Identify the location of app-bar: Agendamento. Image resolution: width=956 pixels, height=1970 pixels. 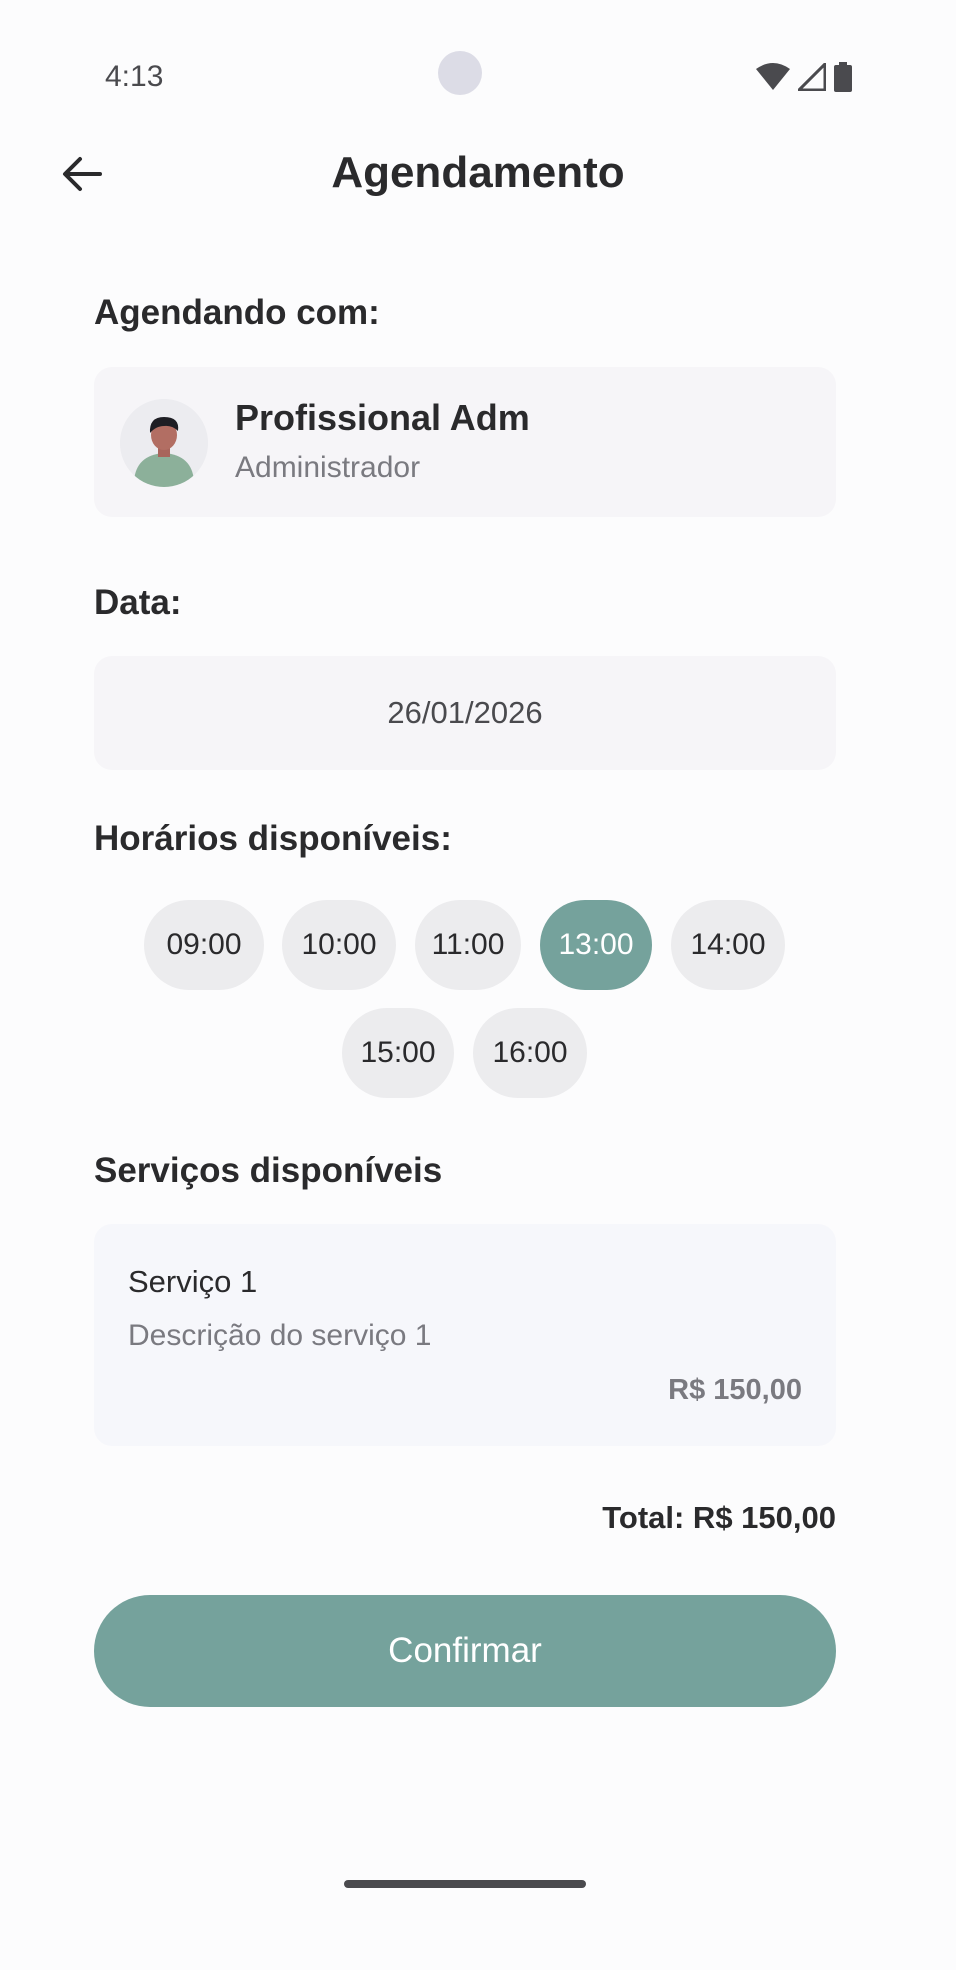
(478, 170).